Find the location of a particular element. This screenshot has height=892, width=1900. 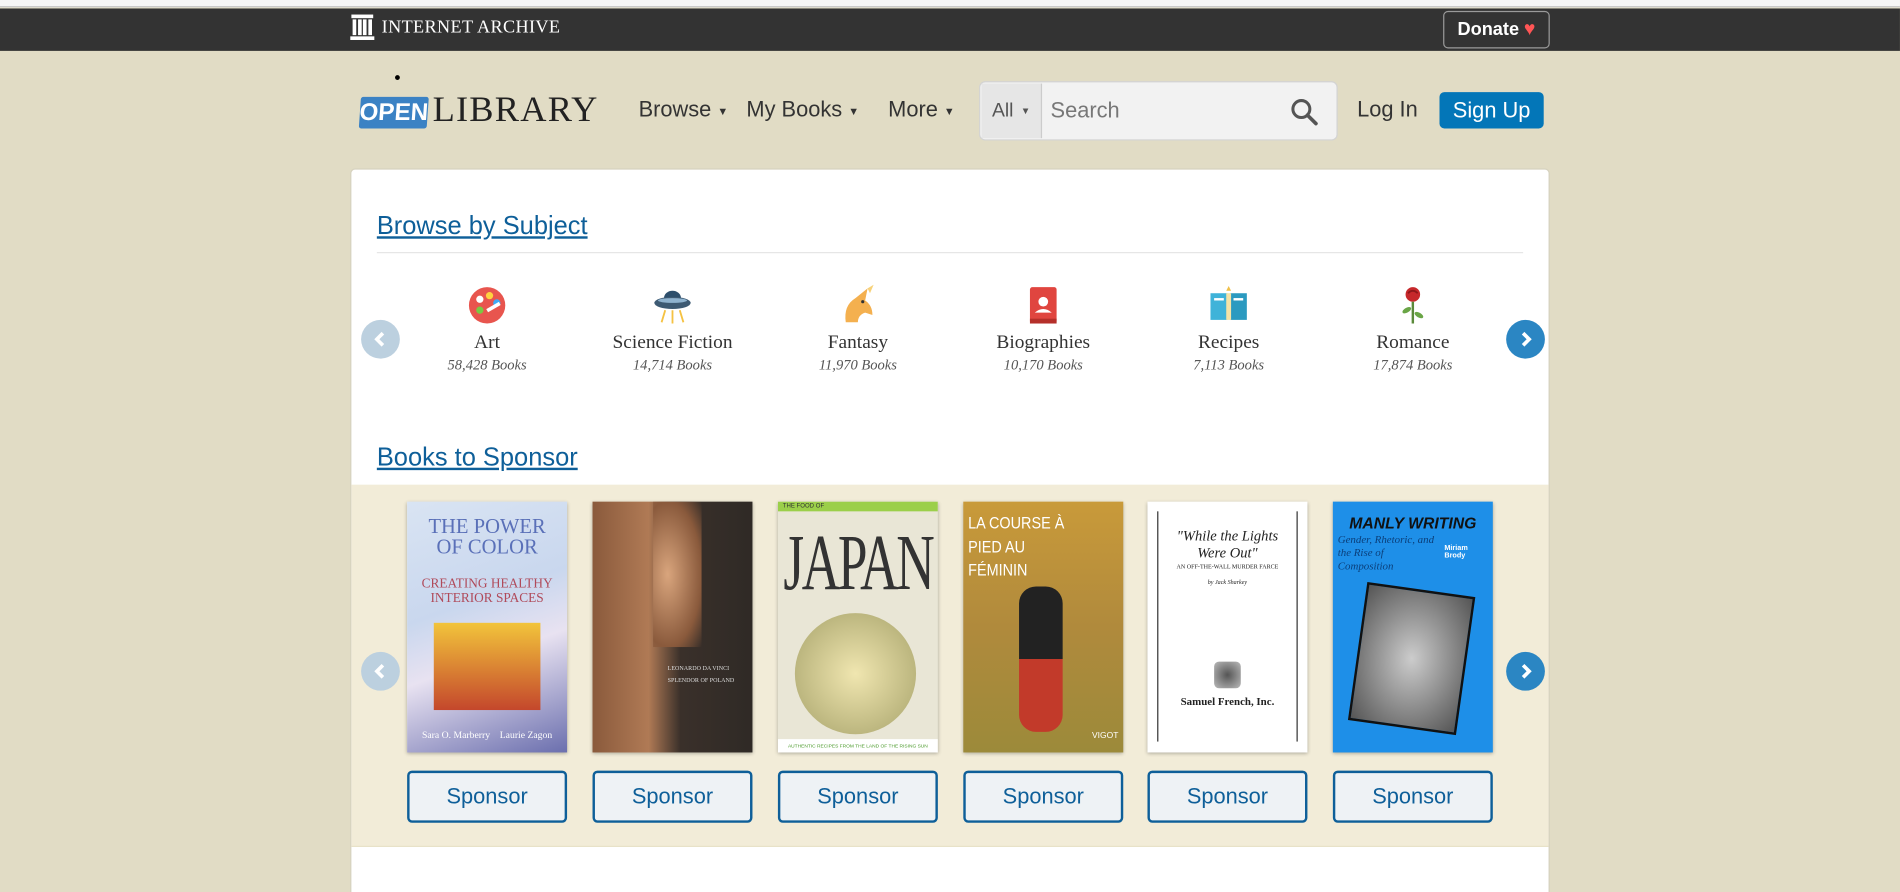

subject-prev-arrow is located at coordinates (380, 339).